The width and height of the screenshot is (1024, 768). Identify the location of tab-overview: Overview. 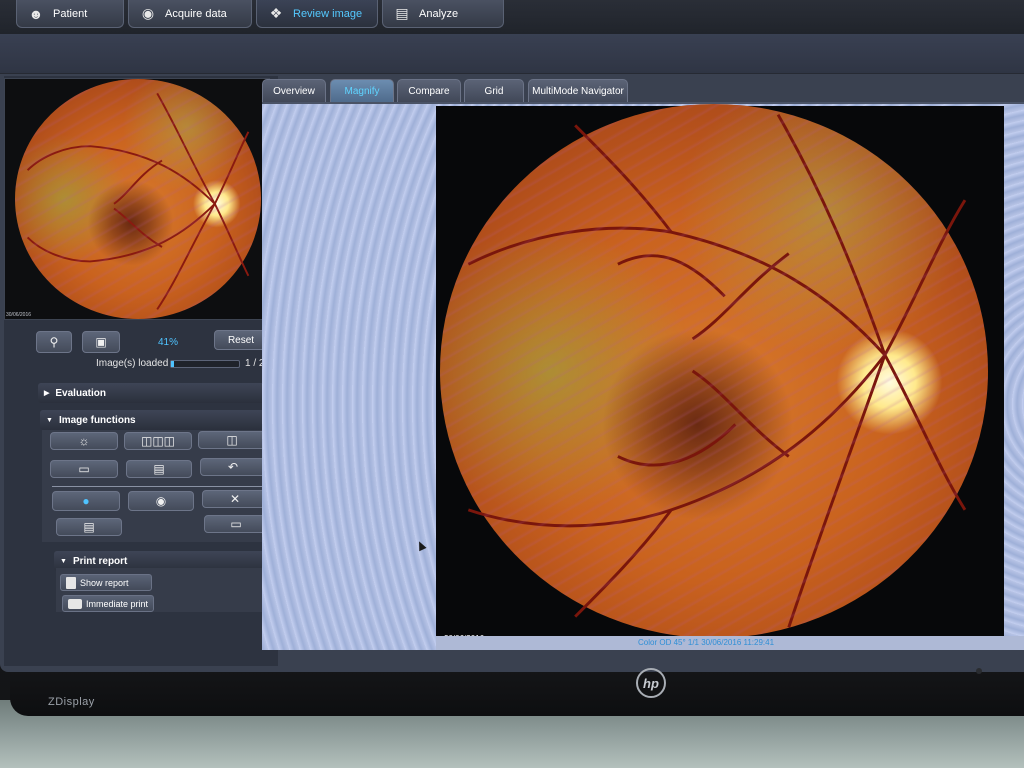
(294, 90).